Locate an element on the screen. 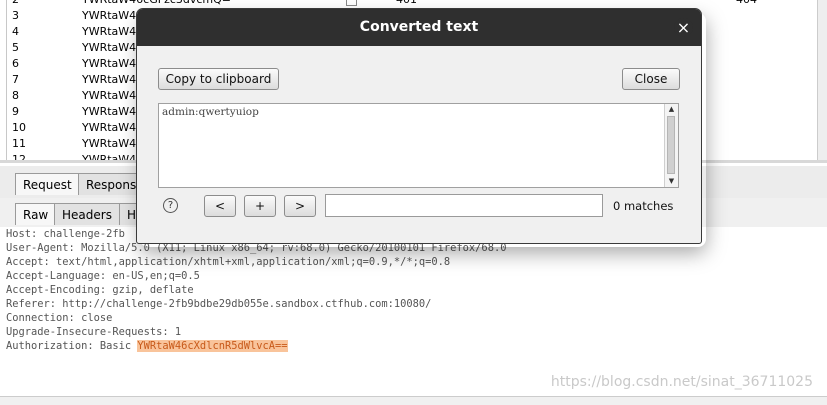  request-line-accept-language: Accept-Language: en-US,en;q=0.5 is located at coordinates (103, 276).